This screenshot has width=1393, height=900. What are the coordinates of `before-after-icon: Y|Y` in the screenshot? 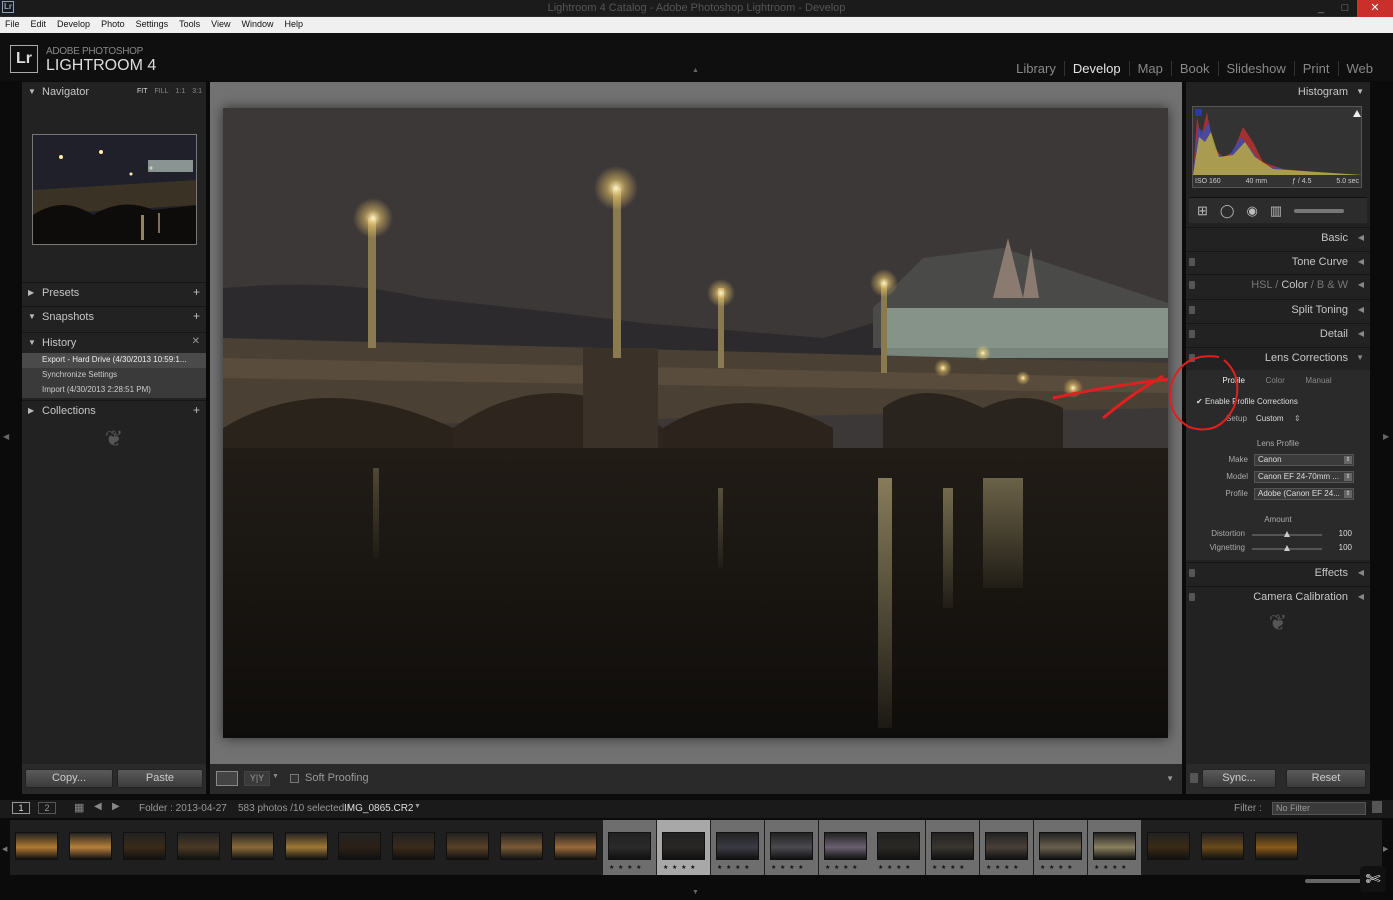 It's located at (257, 778).